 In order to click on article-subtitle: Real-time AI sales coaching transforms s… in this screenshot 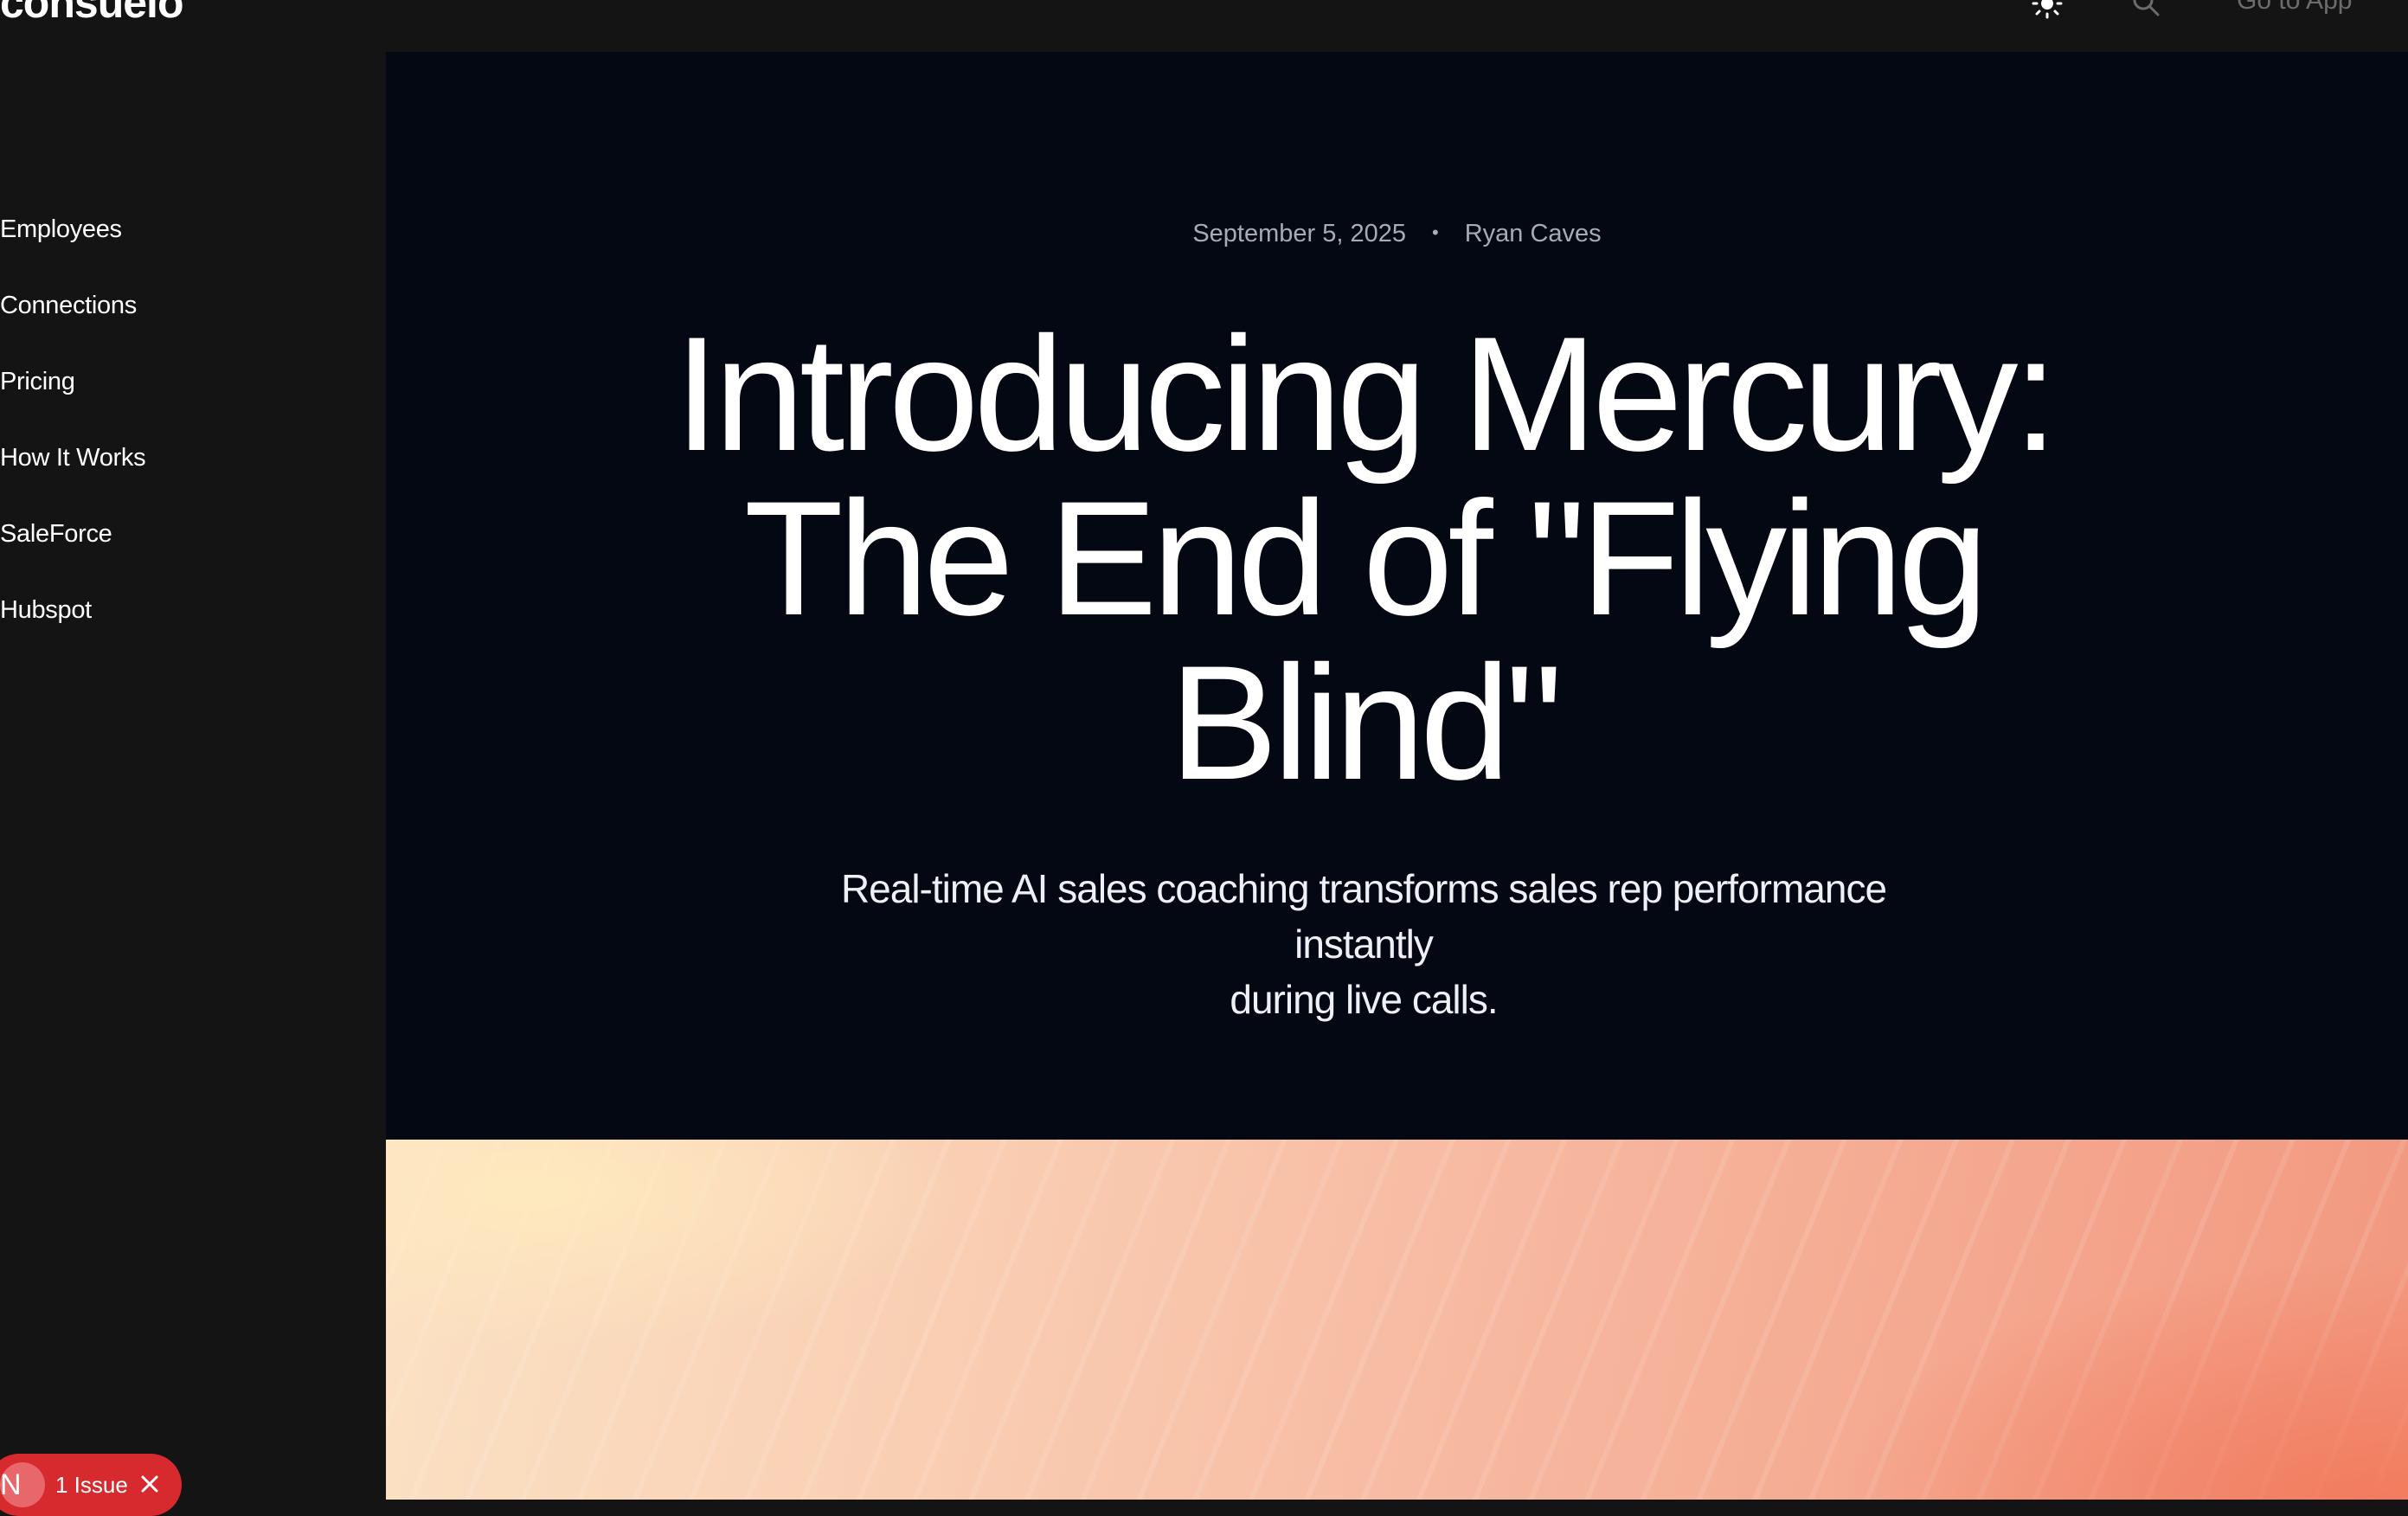, I will do `click(1363, 944)`.